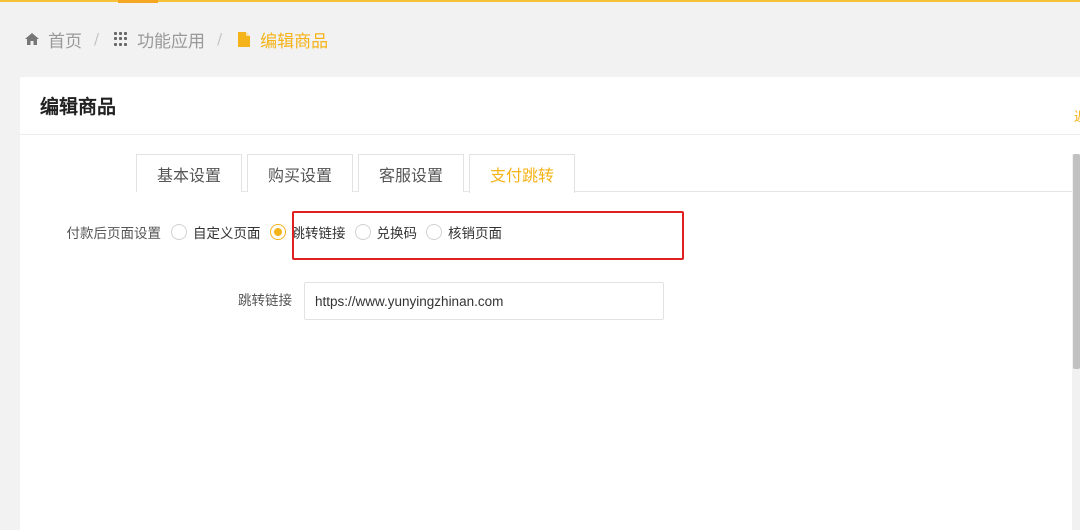 The width and height of the screenshot is (1080, 530). What do you see at coordinates (411, 173) in the screenshot?
I see `tab-service-settings: 客服设置` at bounding box center [411, 173].